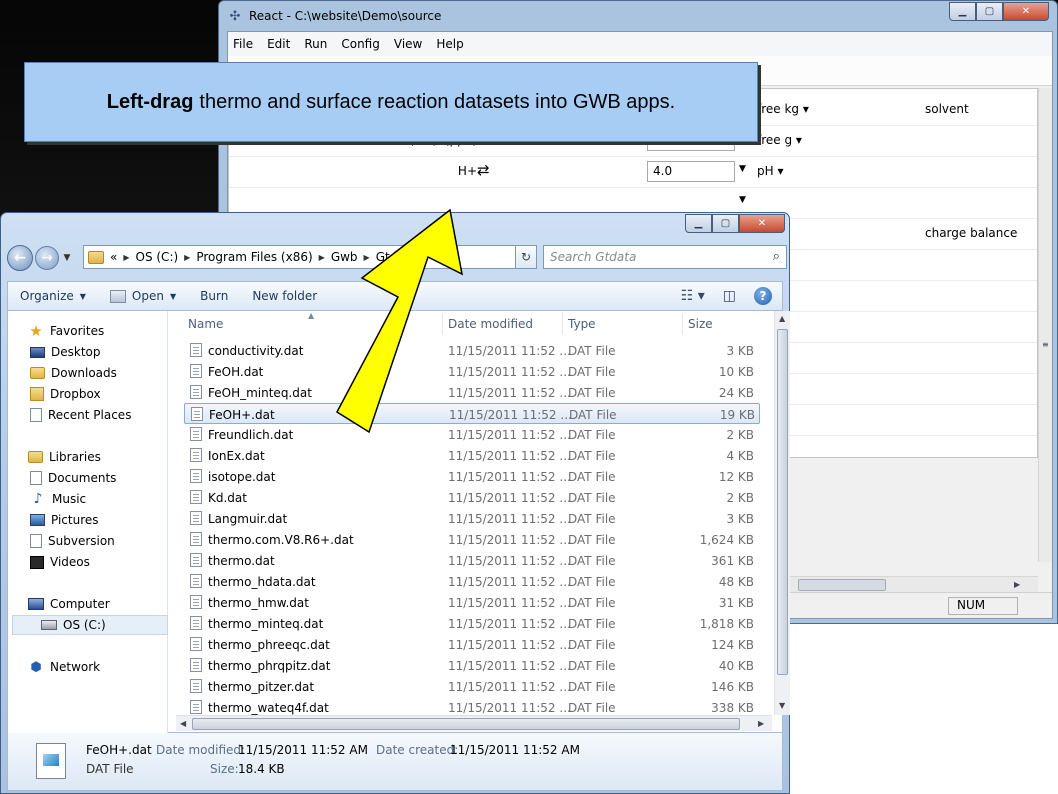  What do you see at coordinates (183, 723) in the screenshot?
I see `scroll-left-icon: ◀` at bounding box center [183, 723].